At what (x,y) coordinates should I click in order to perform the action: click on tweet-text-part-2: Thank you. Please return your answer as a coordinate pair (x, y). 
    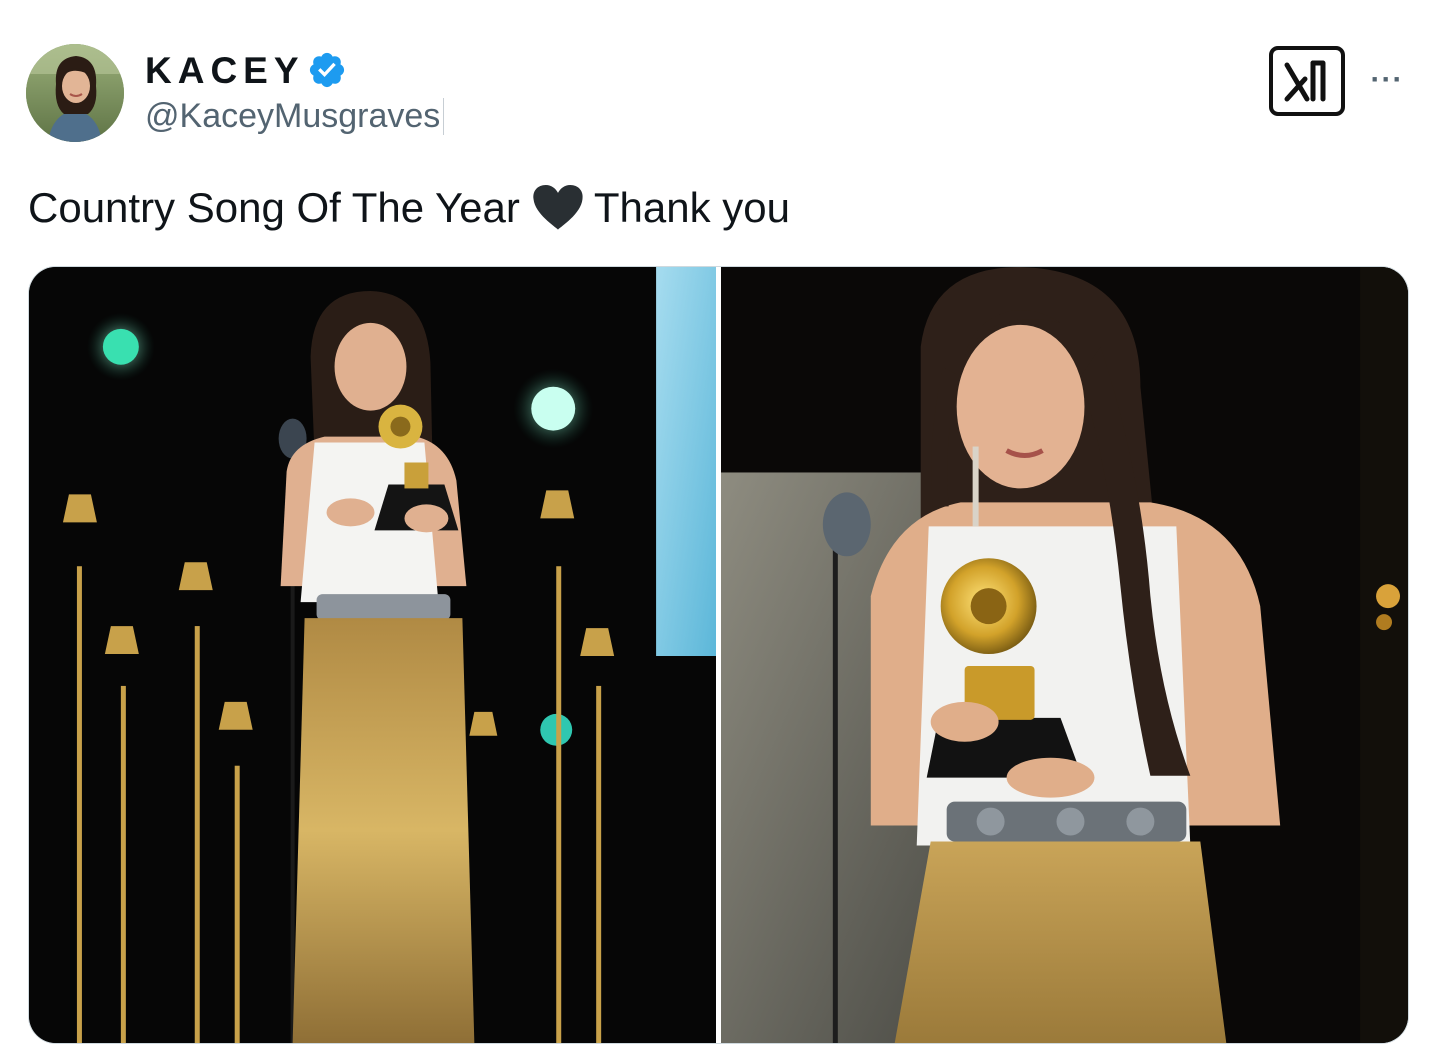
    Looking at the image, I should click on (692, 207).